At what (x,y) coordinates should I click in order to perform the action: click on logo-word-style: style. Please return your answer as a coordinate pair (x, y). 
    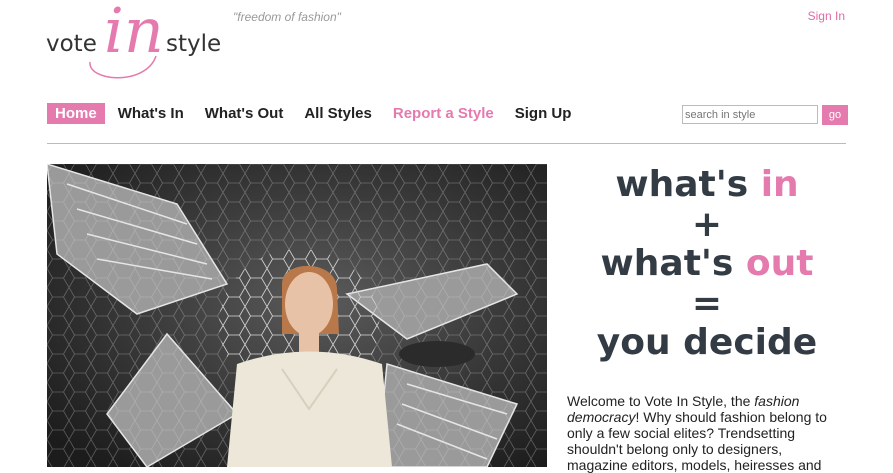
    Looking at the image, I should click on (194, 44).